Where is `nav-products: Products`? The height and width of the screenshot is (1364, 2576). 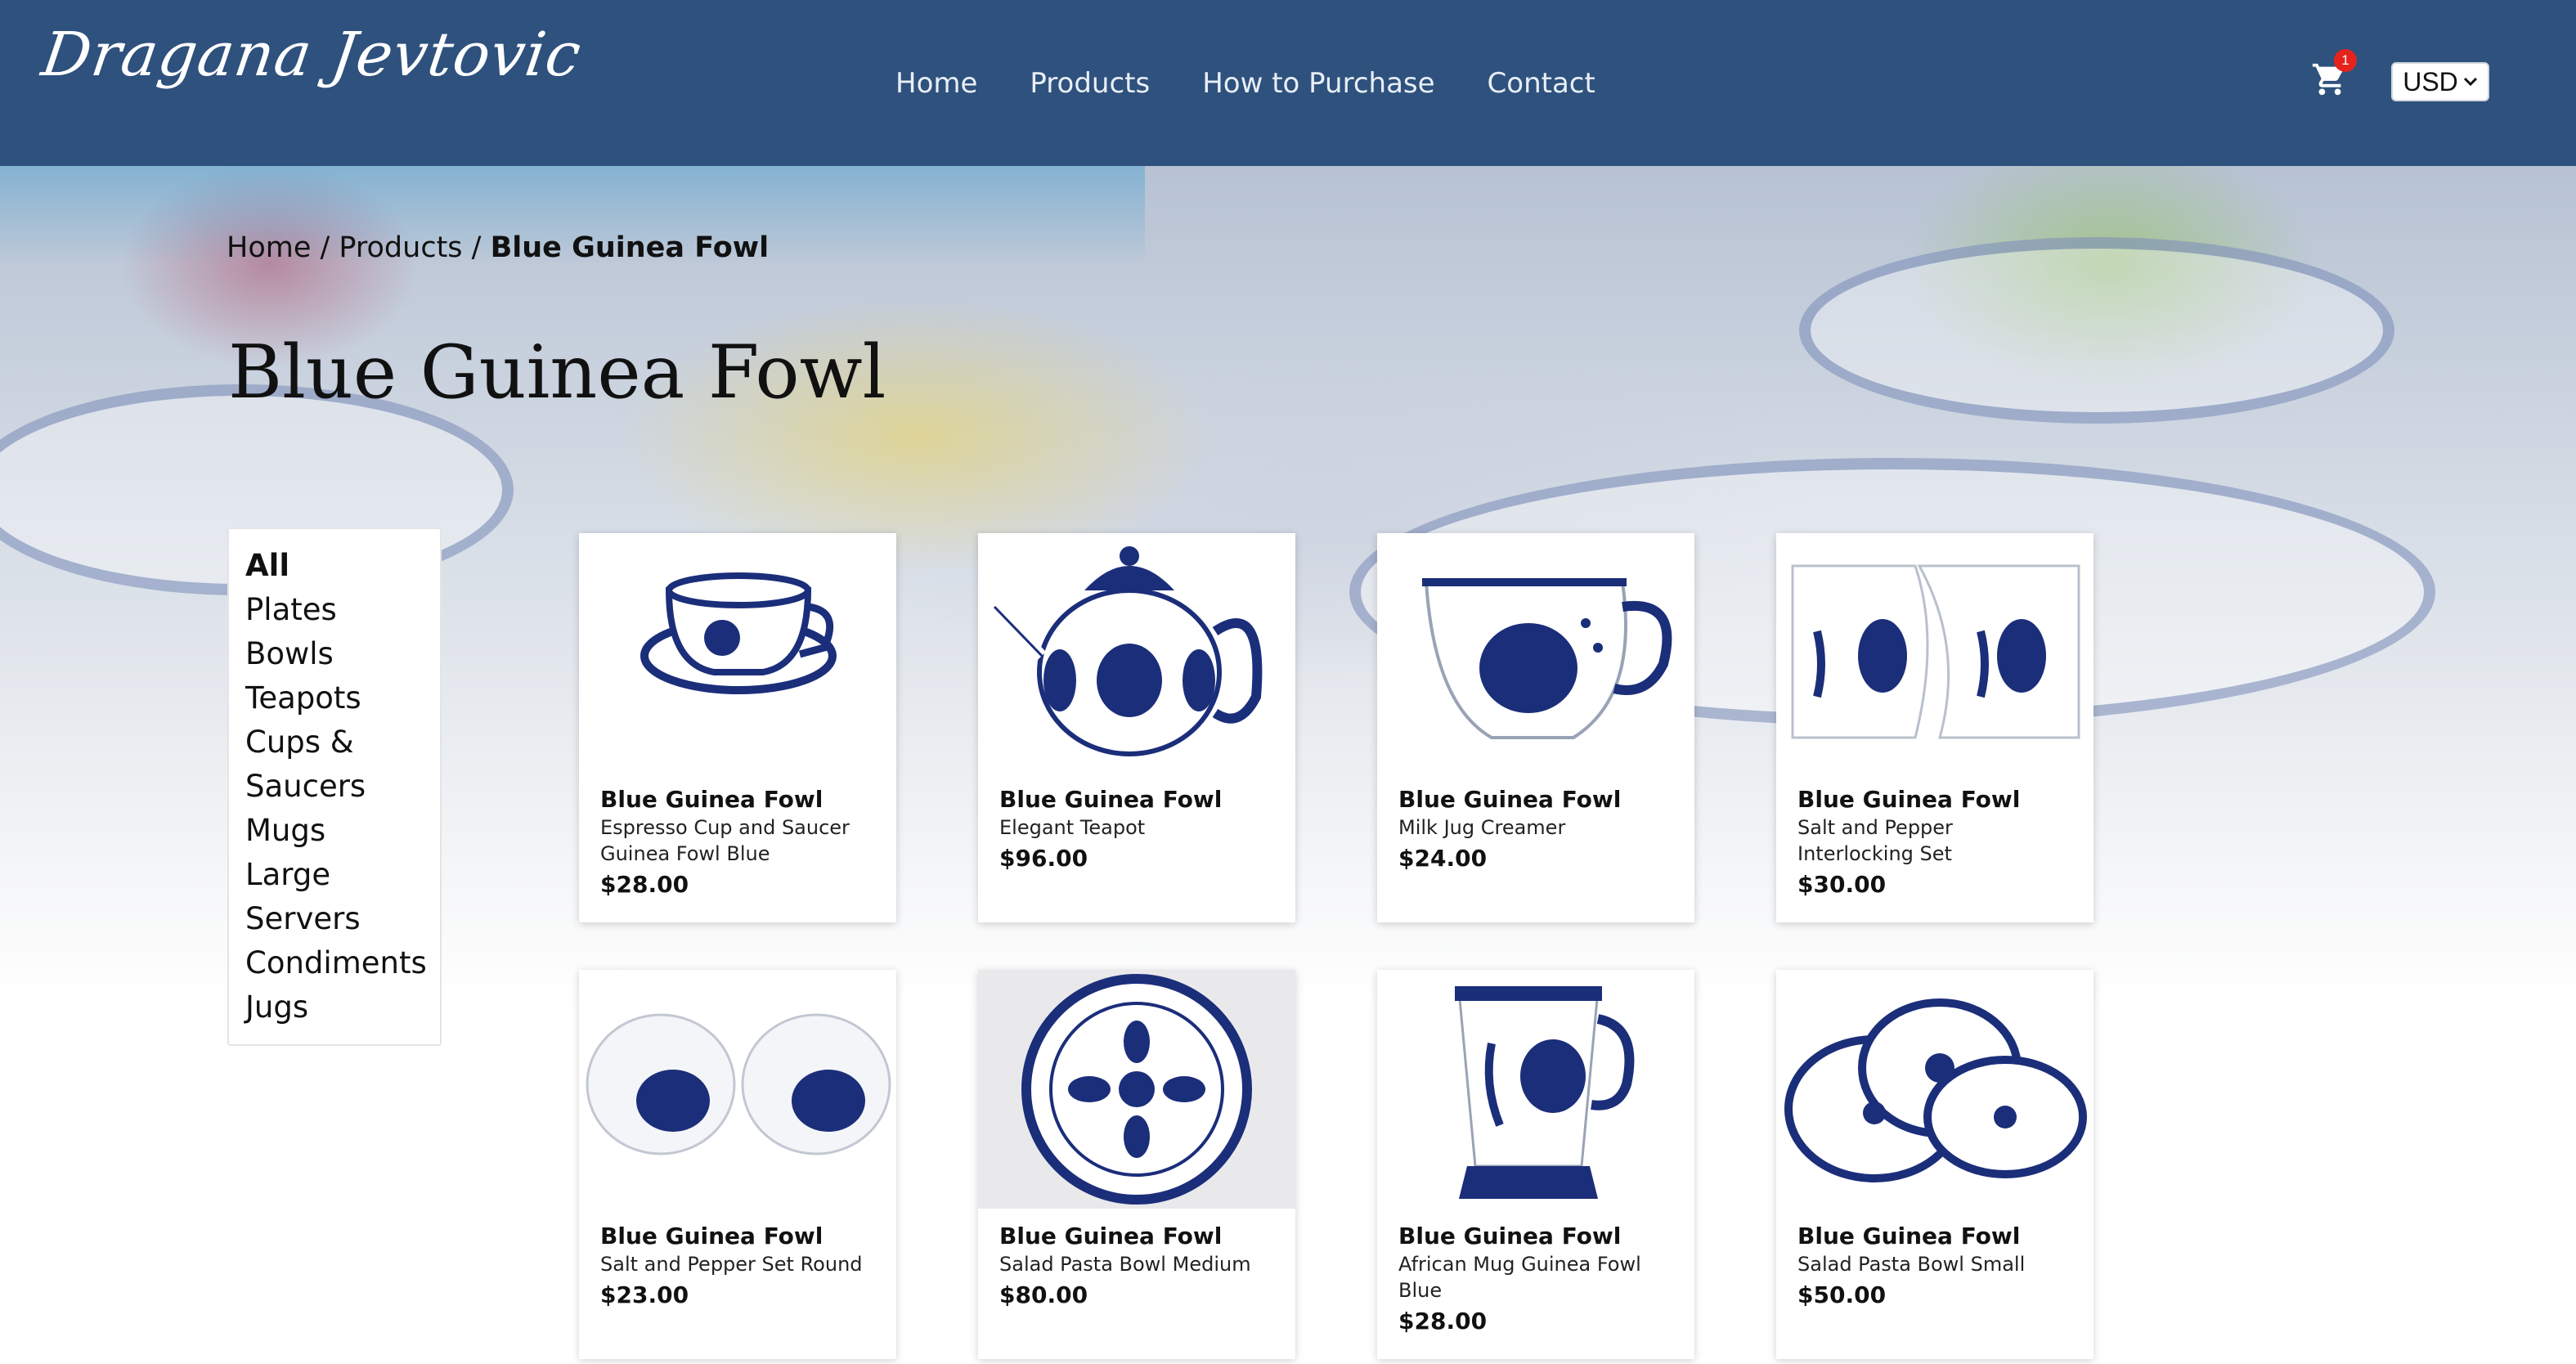 nav-products: Products is located at coordinates (1090, 83).